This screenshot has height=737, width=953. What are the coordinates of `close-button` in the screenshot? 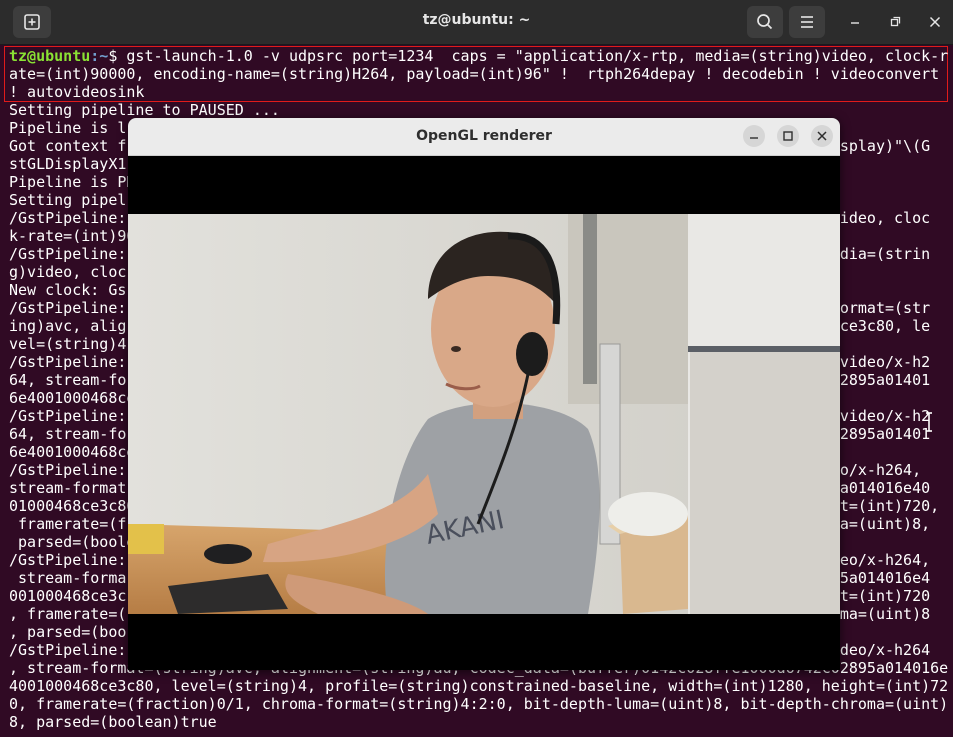 It's located at (935, 22).